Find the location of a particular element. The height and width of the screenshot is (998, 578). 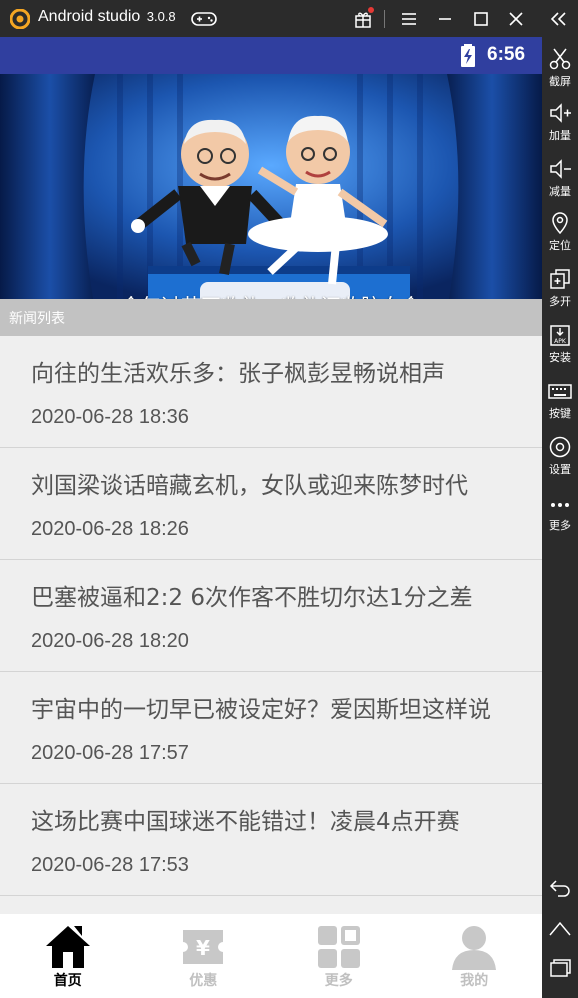

back-arrow-icon is located at coordinates (559, 888).